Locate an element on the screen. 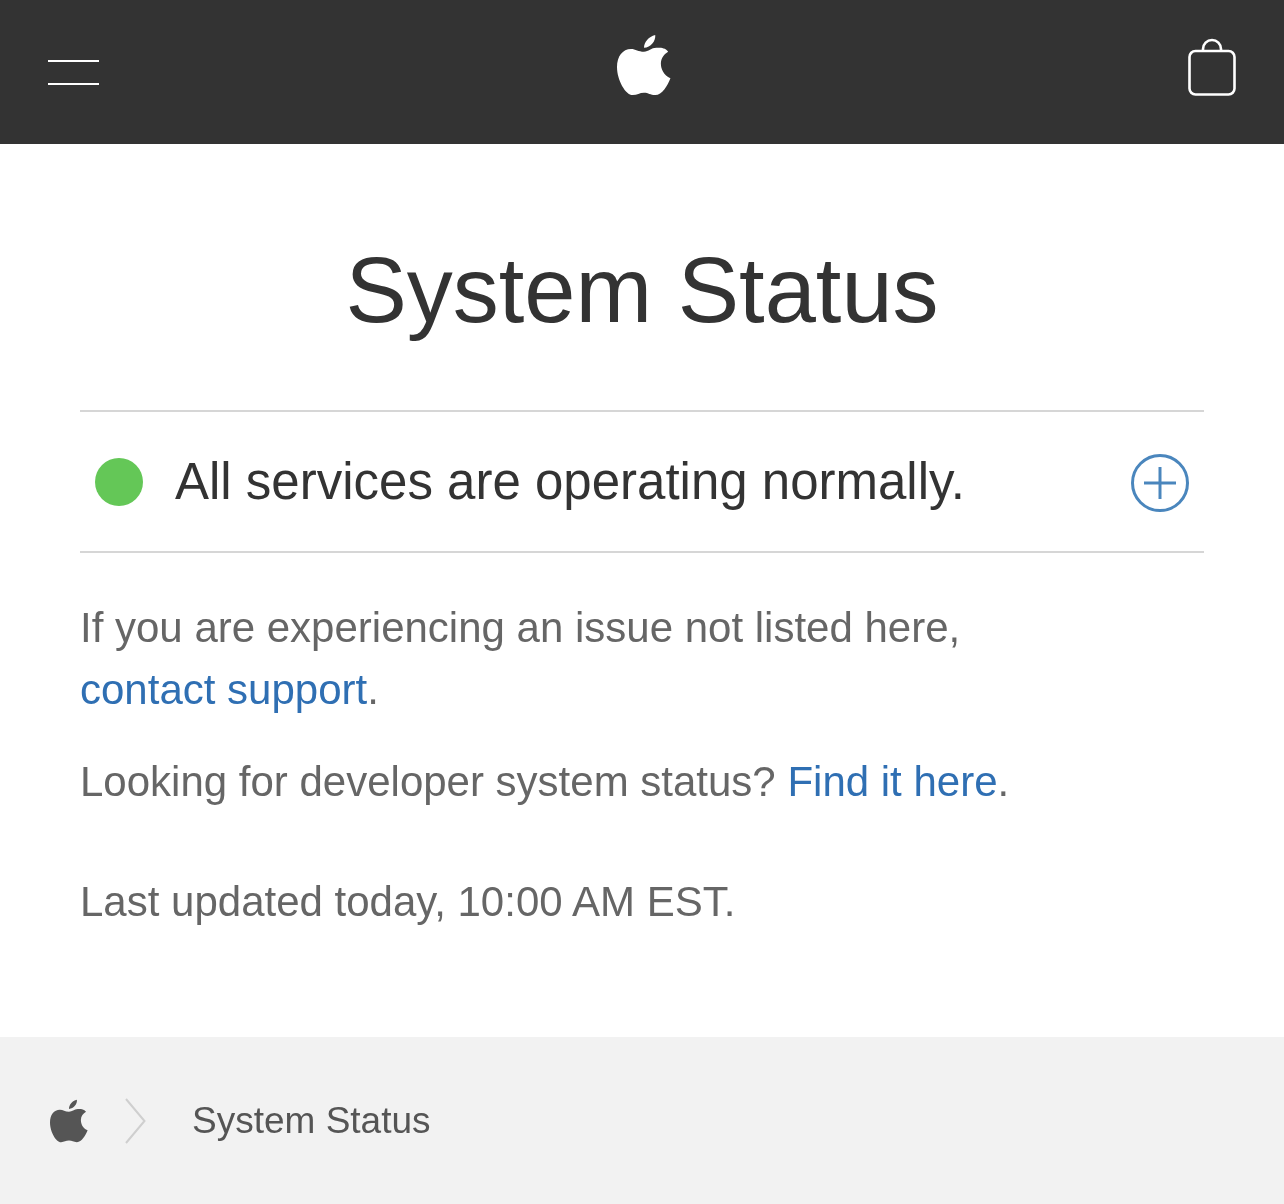  support-note: If you are experiencing an issue not listed here, contact support. is located at coordinates (521, 659).